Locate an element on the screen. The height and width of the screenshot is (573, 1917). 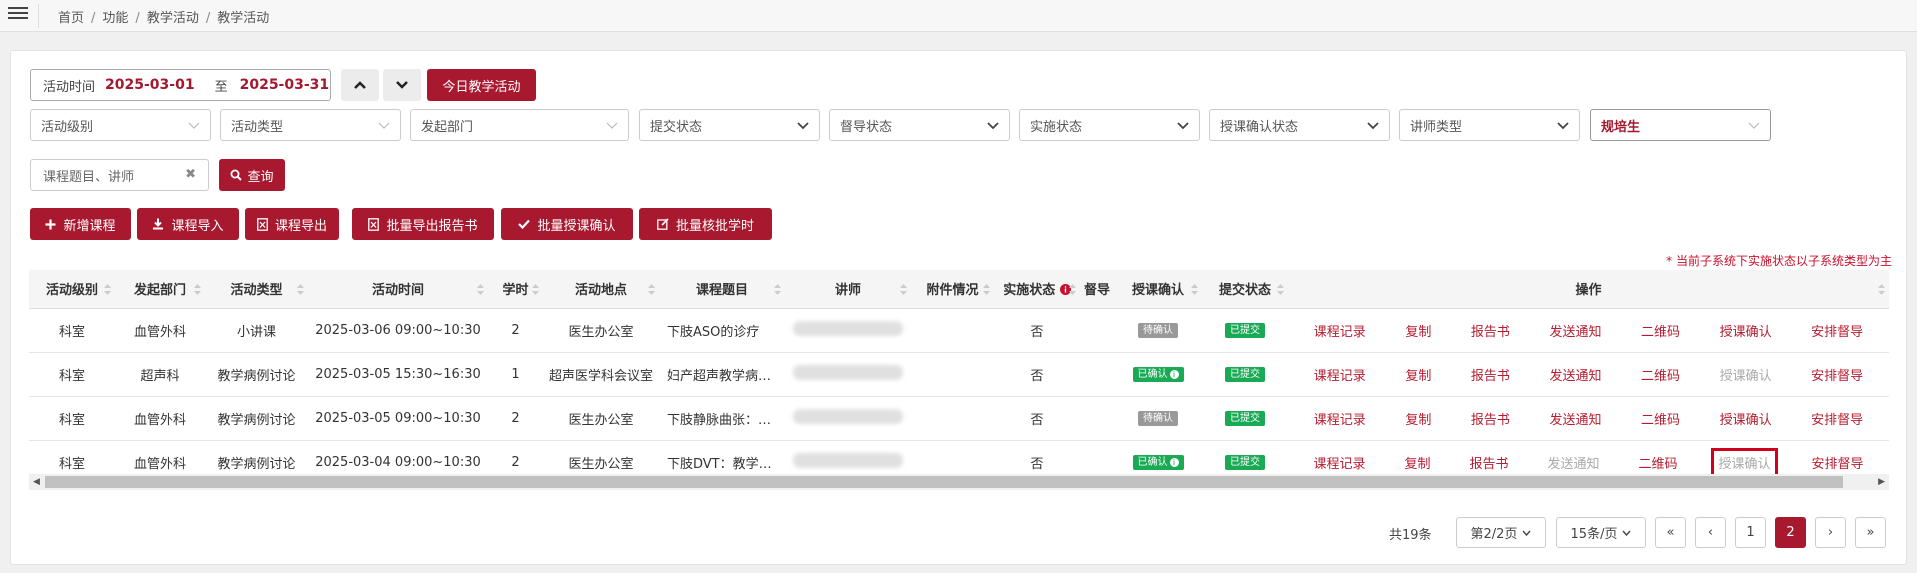
page-size-value: 15条/页 is located at coordinates (1594, 534).